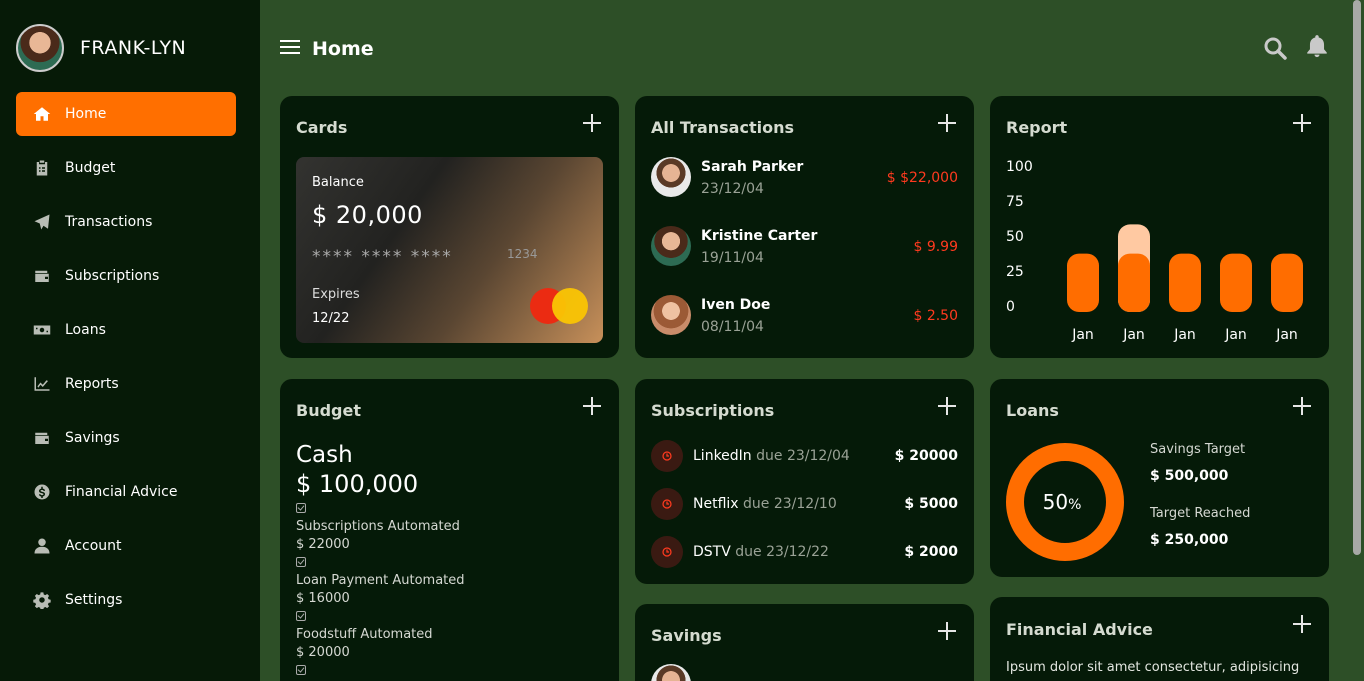  What do you see at coordinates (790, 504) in the screenshot?
I see `subscription-due: due 23/12/10` at bounding box center [790, 504].